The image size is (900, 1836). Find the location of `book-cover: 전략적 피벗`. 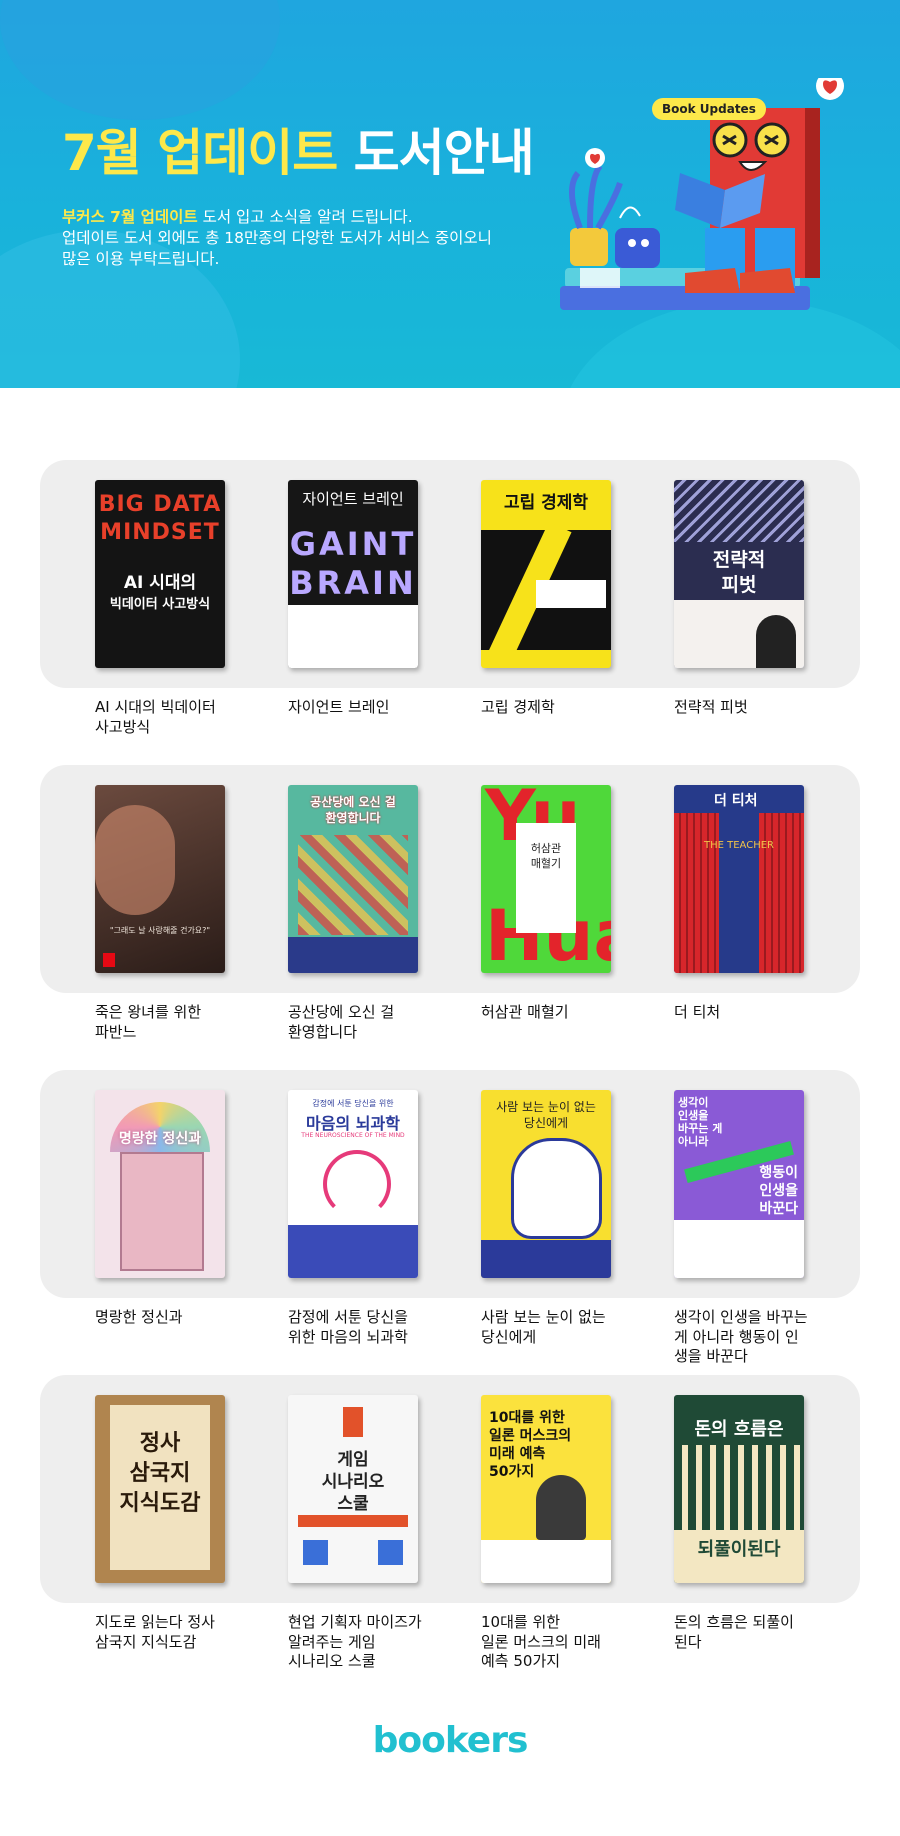

book-cover: 전략적 피벗 is located at coordinates (739, 574).